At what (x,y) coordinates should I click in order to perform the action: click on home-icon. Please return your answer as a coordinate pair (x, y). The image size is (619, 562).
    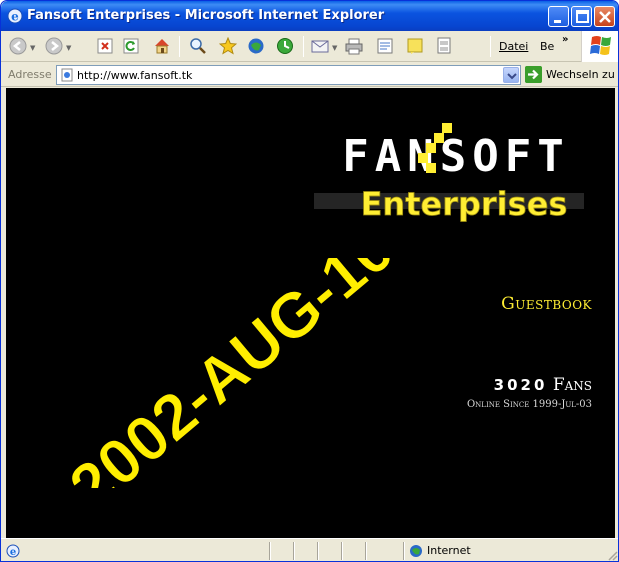
    Looking at the image, I should click on (162, 46).